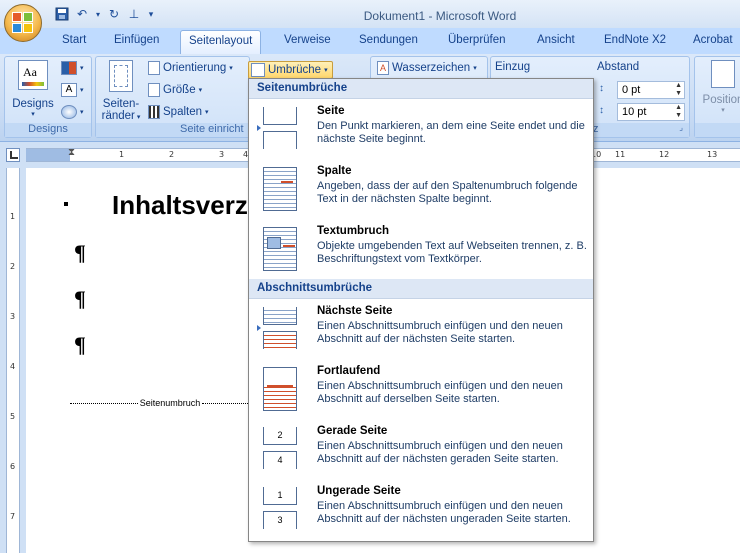 The width and height of the screenshot is (740, 553). What do you see at coordinates (280, 249) in the screenshot?
I see `text-wrapping-break-icon` at bounding box center [280, 249].